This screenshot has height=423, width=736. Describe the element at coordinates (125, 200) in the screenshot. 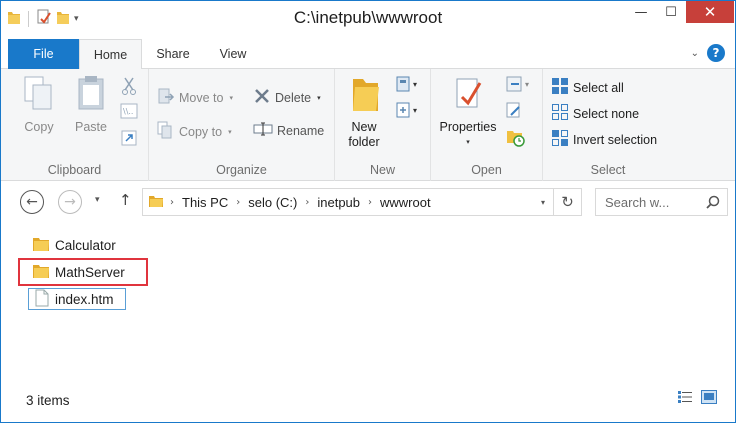

I see `up-arrow-icon: ↑` at that location.